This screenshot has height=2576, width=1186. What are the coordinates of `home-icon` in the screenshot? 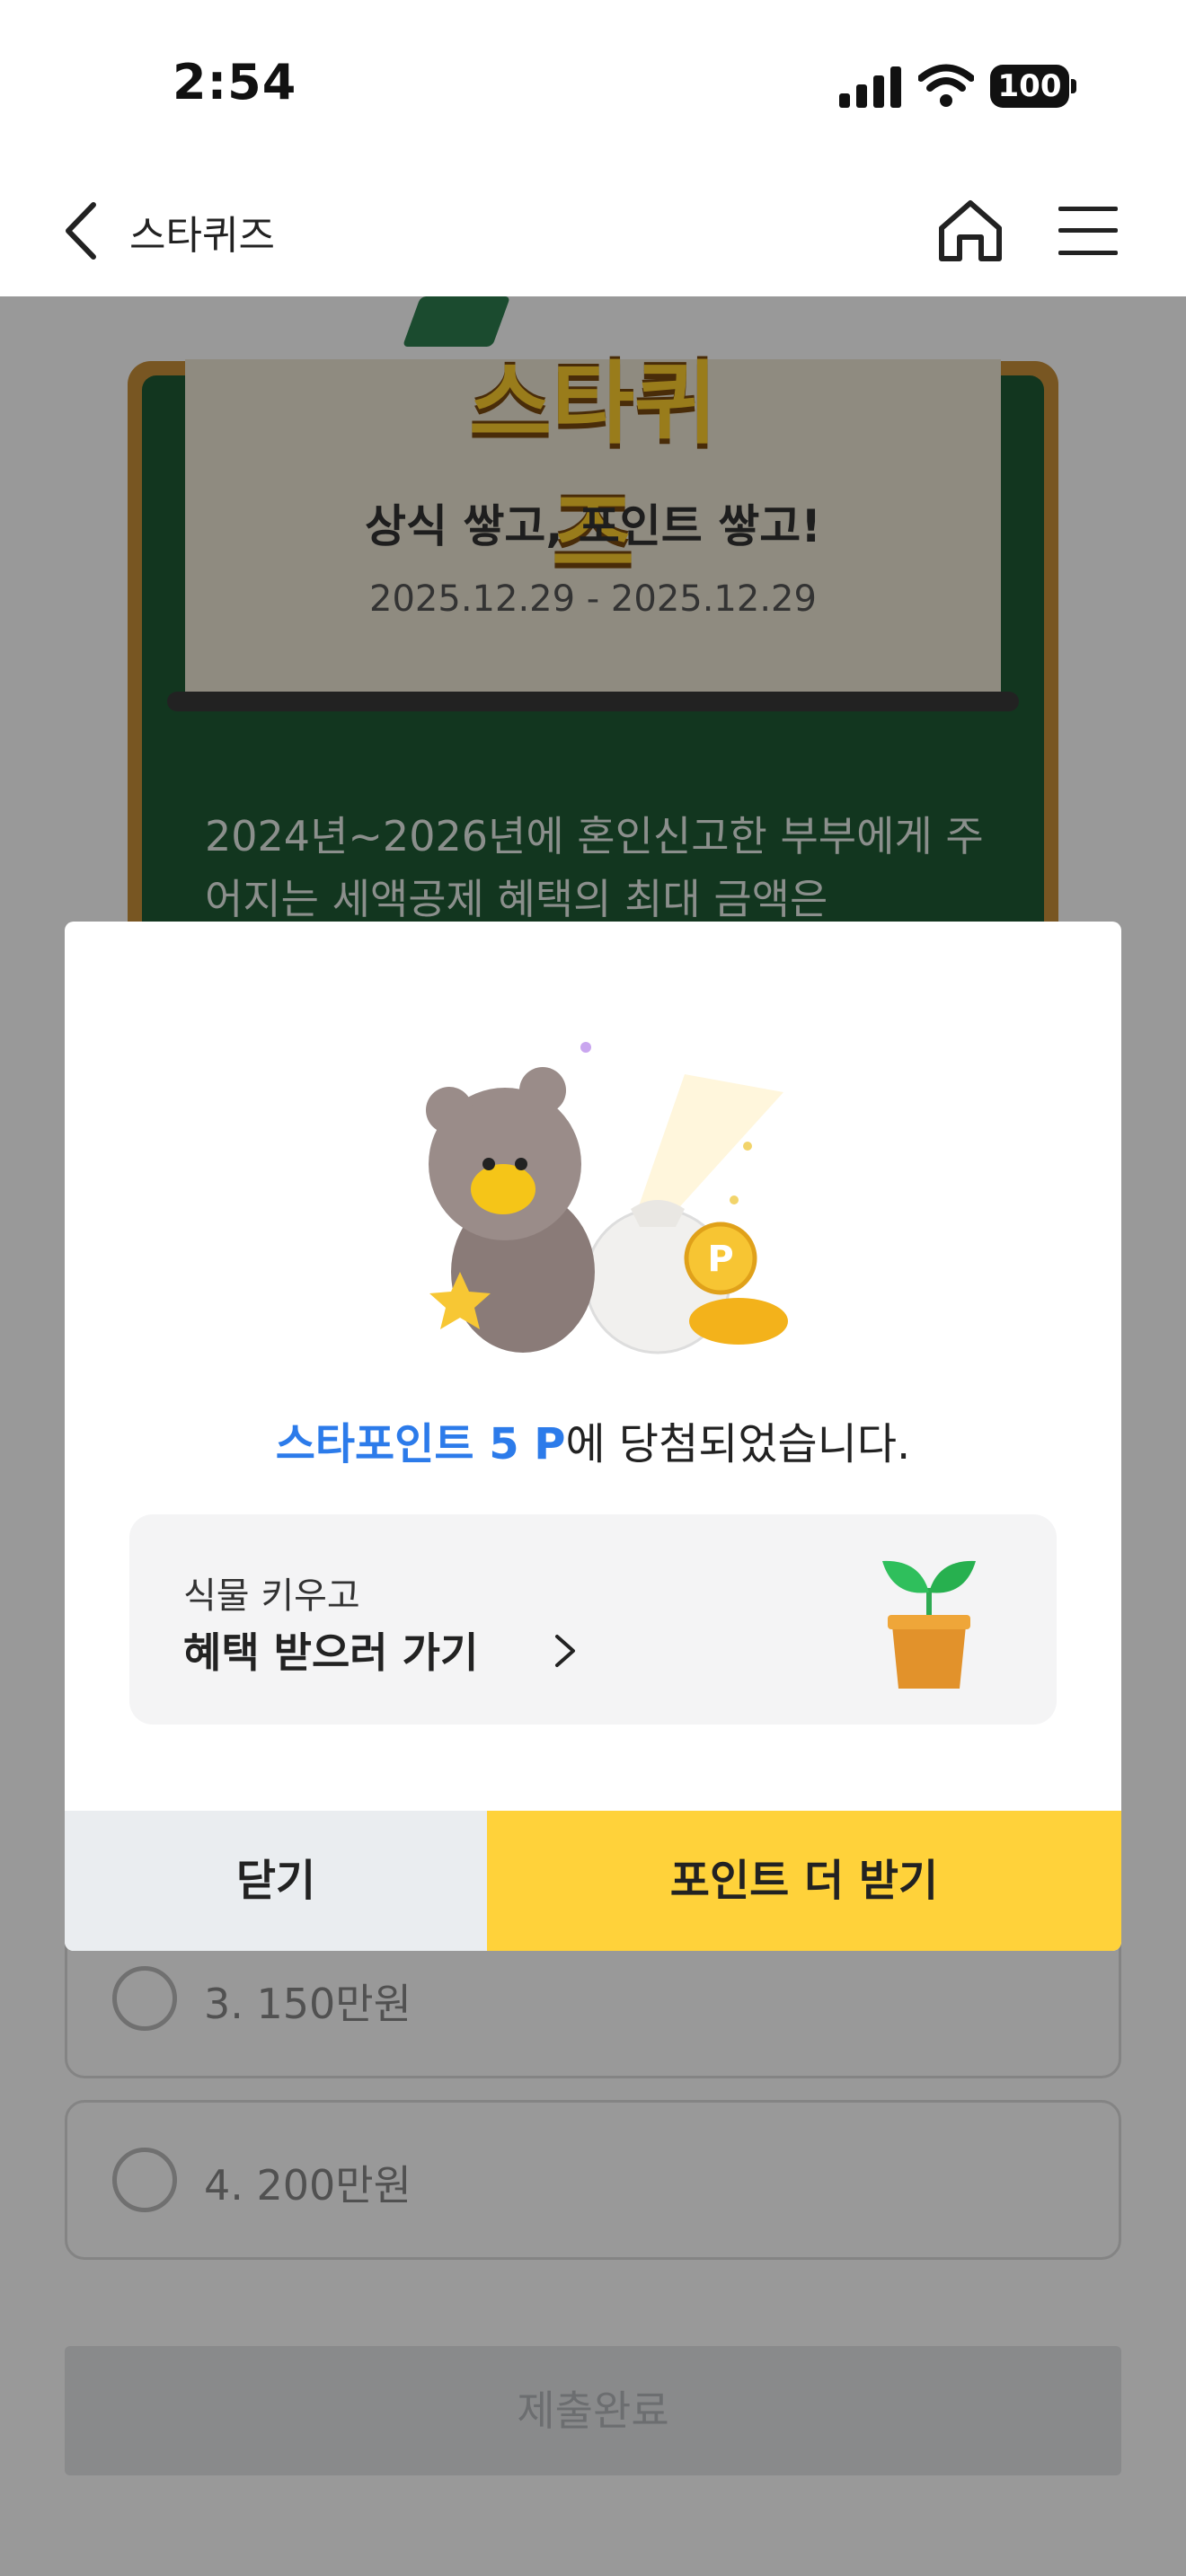 It's located at (970, 231).